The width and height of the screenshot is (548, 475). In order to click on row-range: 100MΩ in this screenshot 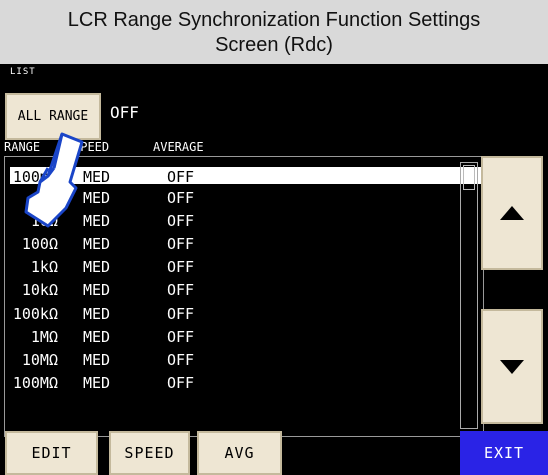, I will do `click(35, 383)`.